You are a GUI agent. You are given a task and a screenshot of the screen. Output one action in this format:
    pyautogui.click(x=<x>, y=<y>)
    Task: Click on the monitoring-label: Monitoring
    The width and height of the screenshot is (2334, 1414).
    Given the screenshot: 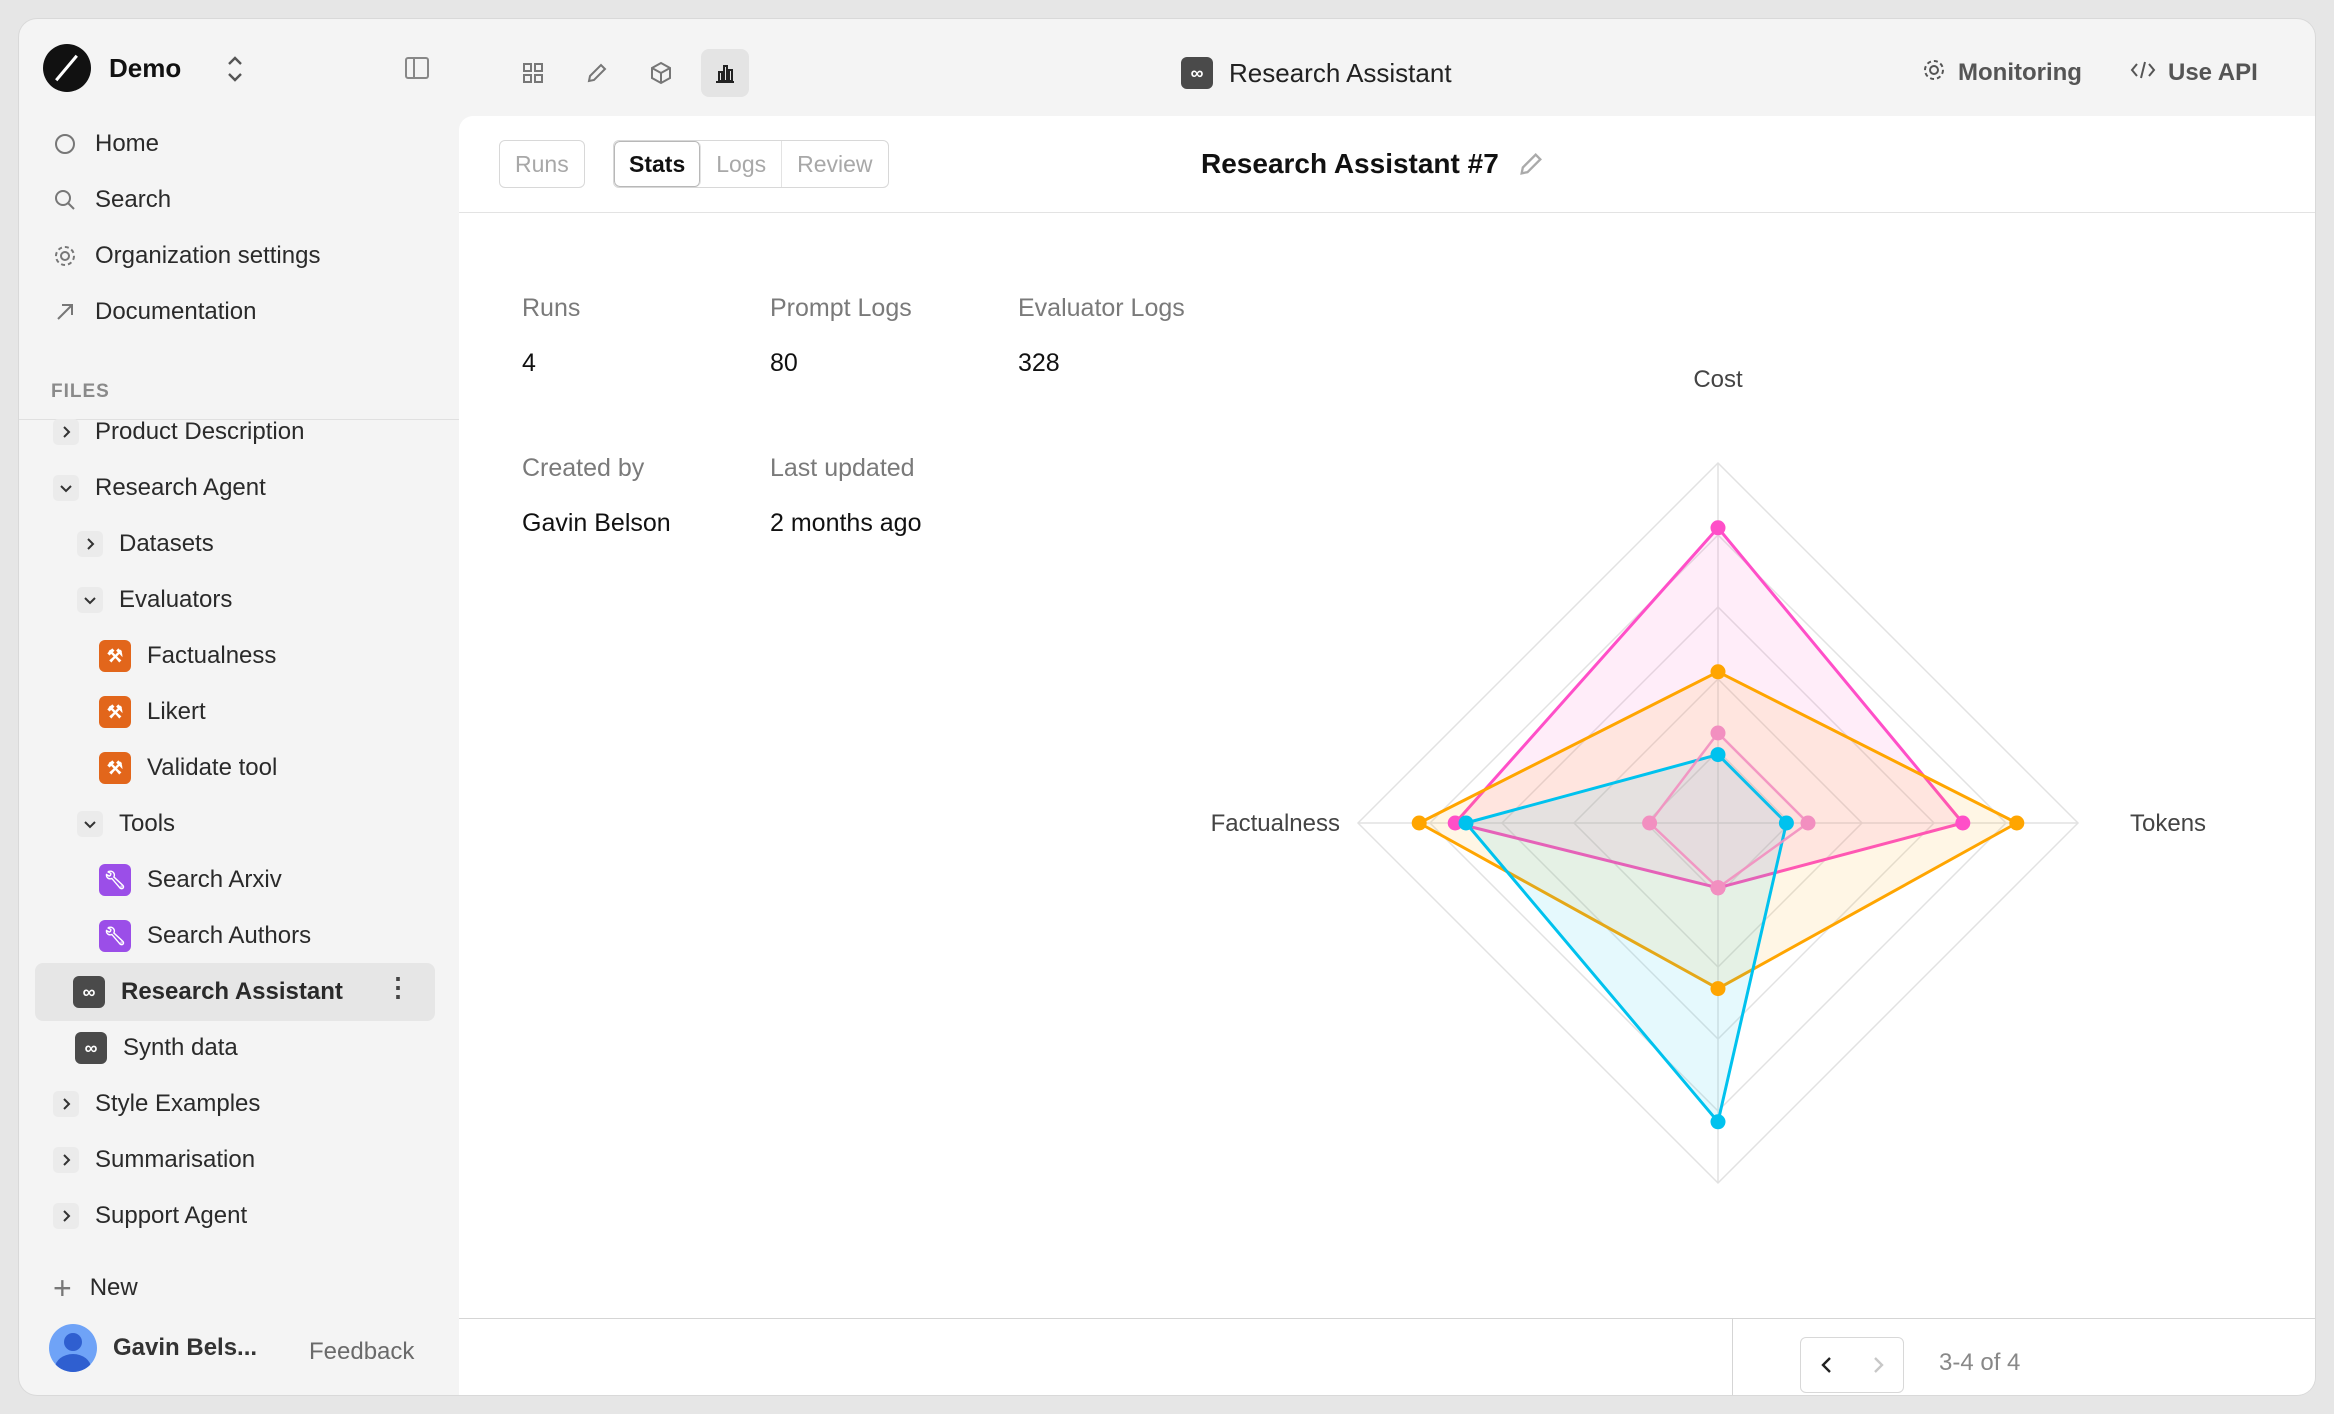 What is the action you would take?
    pyautogui.click(x=2020, y=72)
    